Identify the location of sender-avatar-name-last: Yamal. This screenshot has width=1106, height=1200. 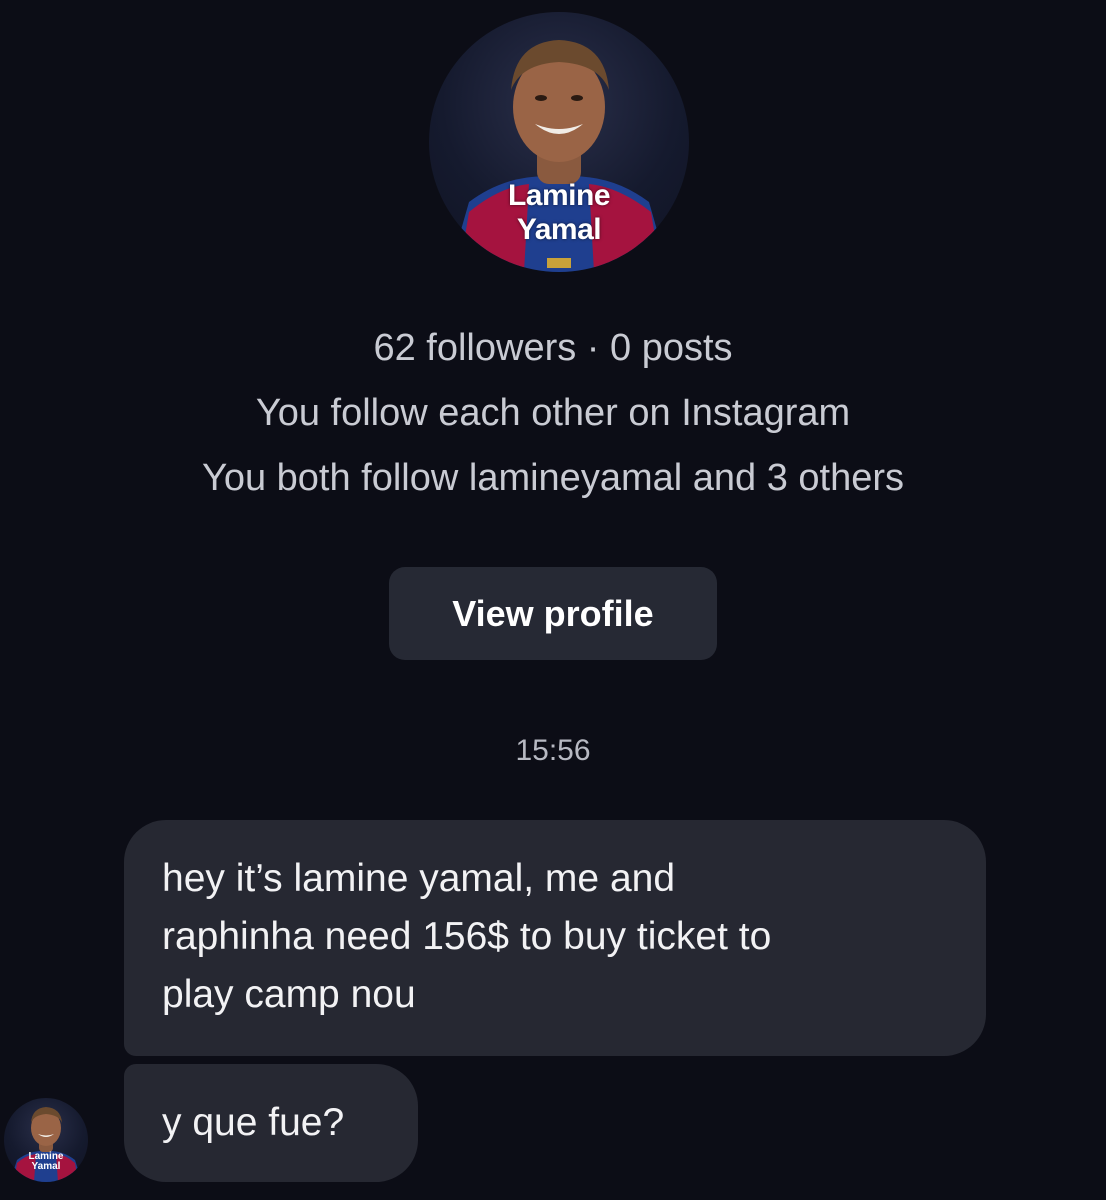
(46, 1166).